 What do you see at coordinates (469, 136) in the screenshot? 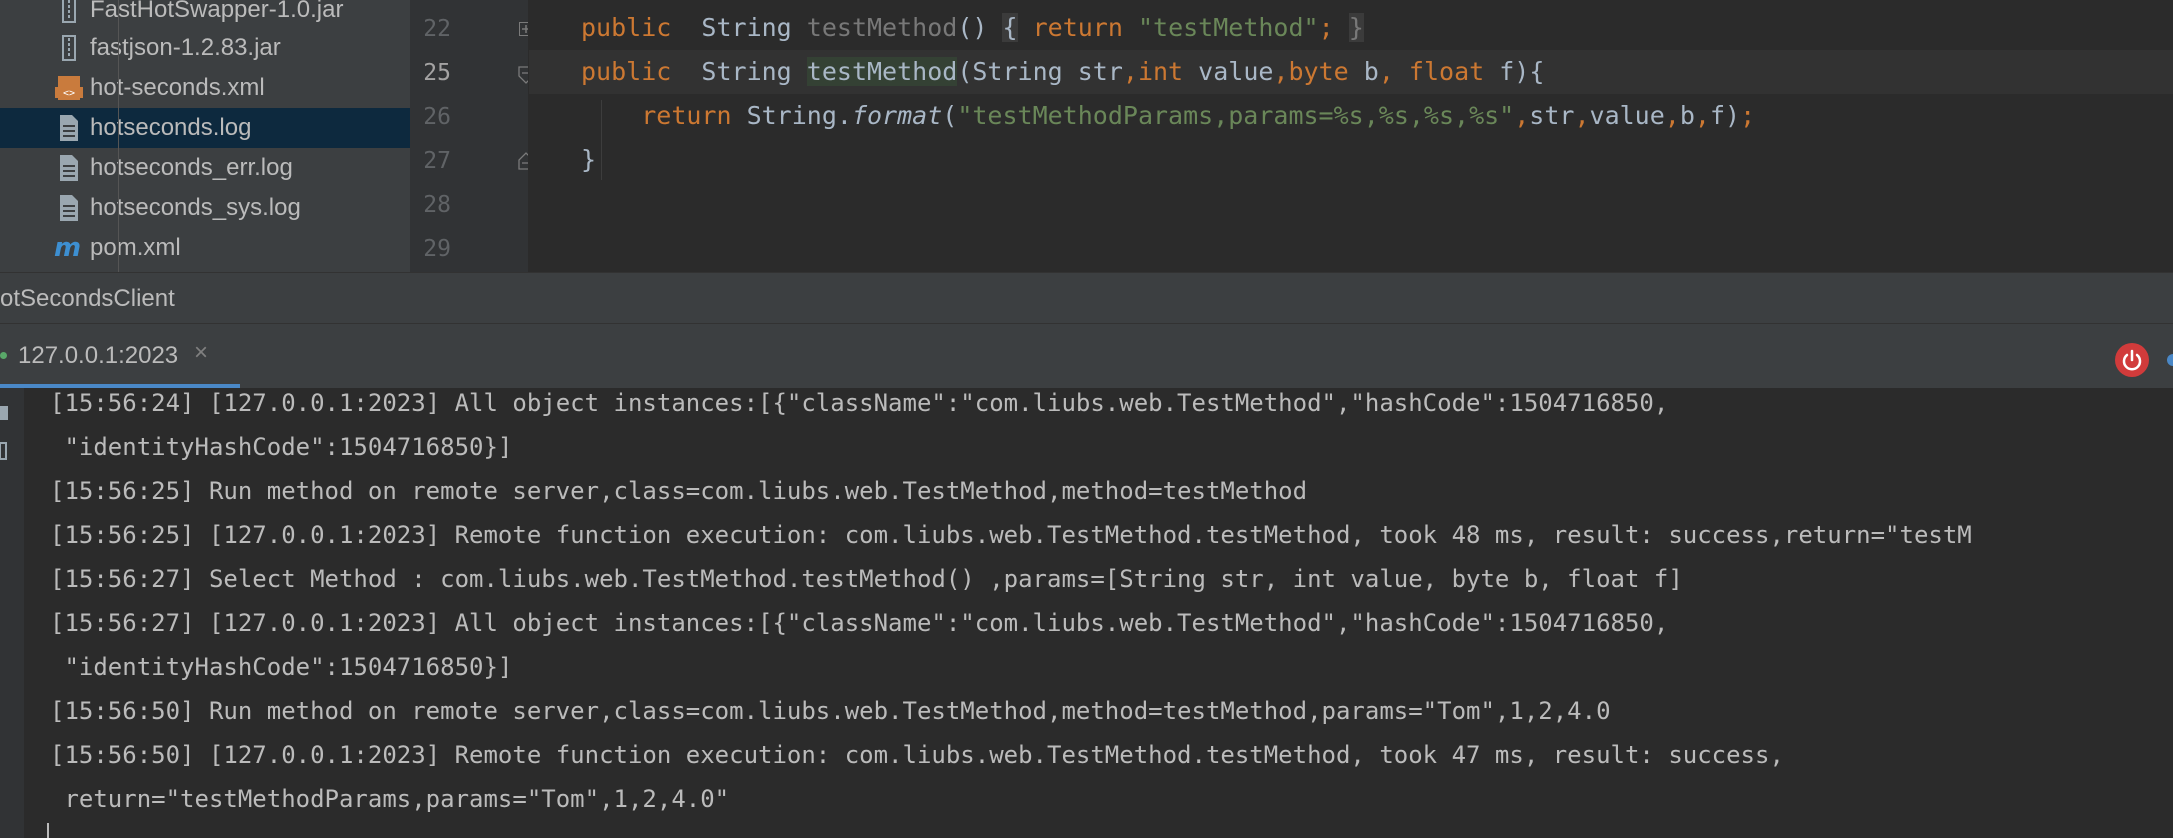
I see `editor-gutter: 22 25 26 27 28 29` at bounding box center [469, 136].